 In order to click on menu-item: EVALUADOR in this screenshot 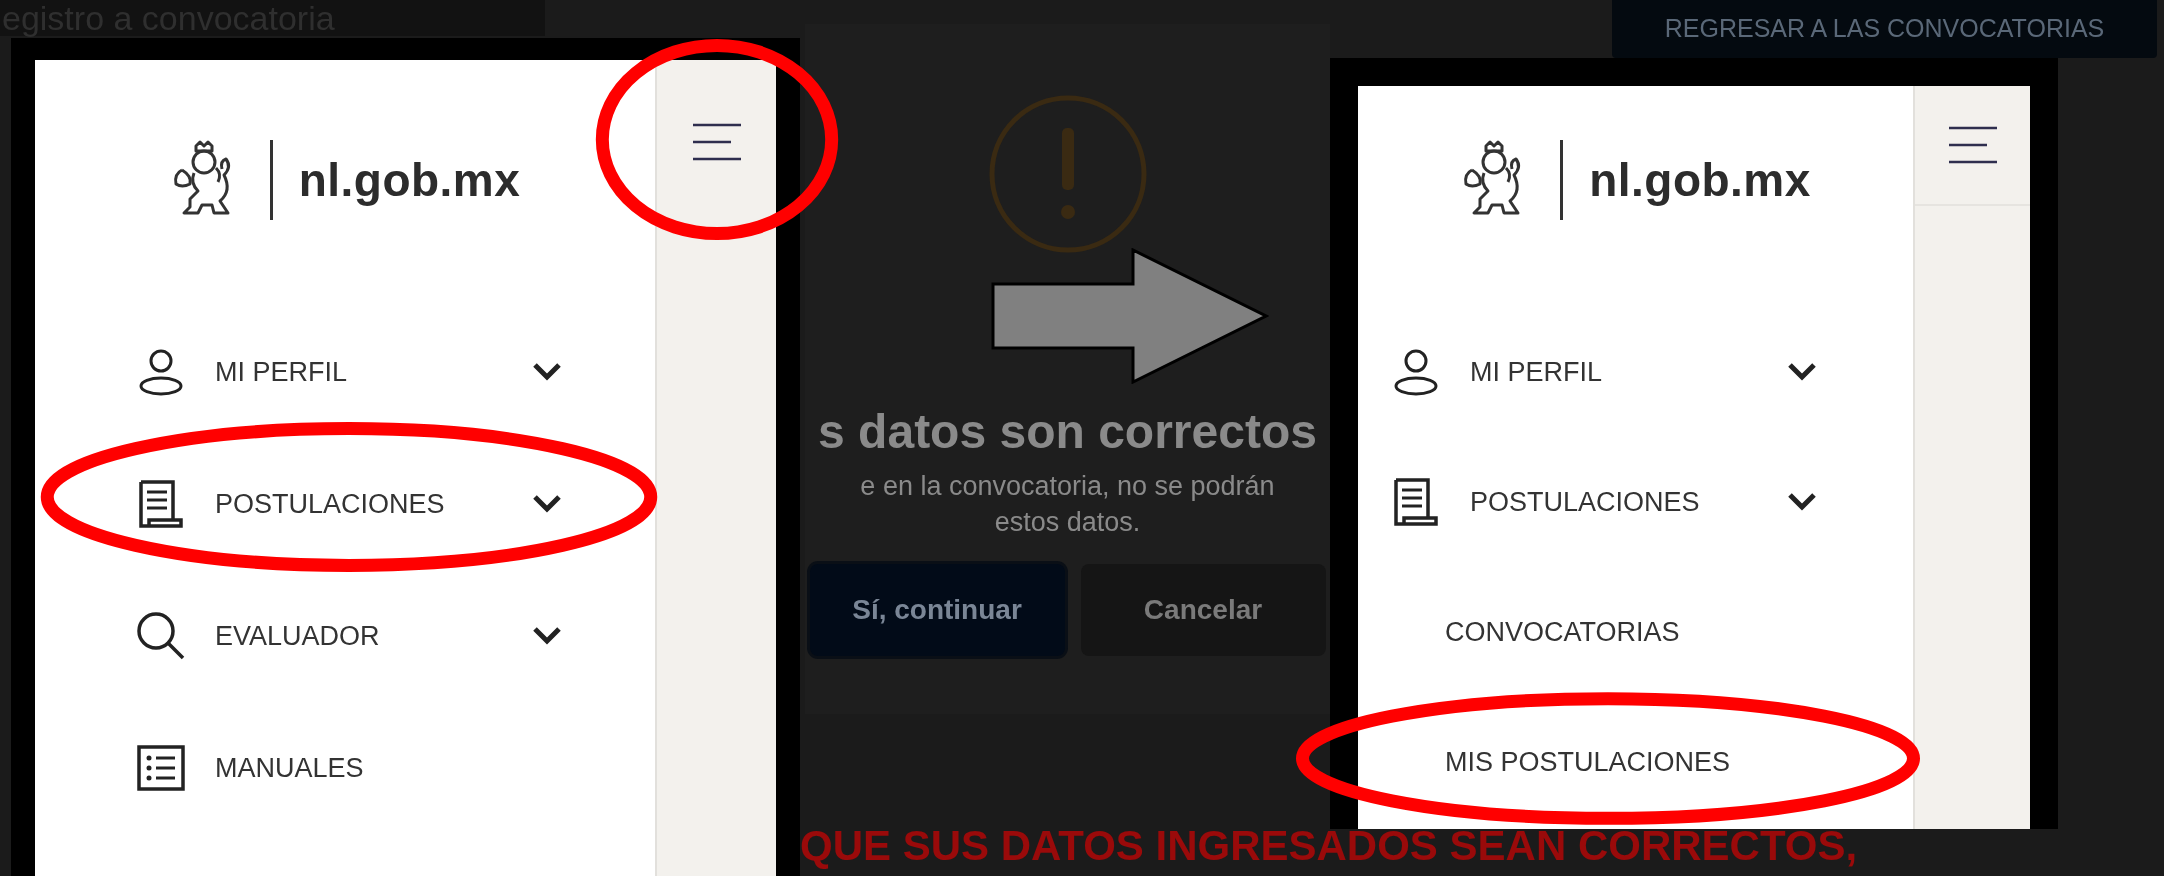, I will do `click(345, 636)`.